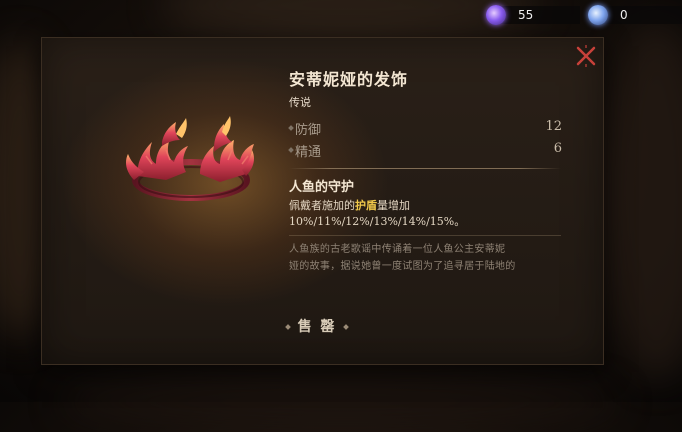 Image resolution: width=682 pixels, height=432 pixels. I want to click on currency-bar: 55 0, so click(580, 15).